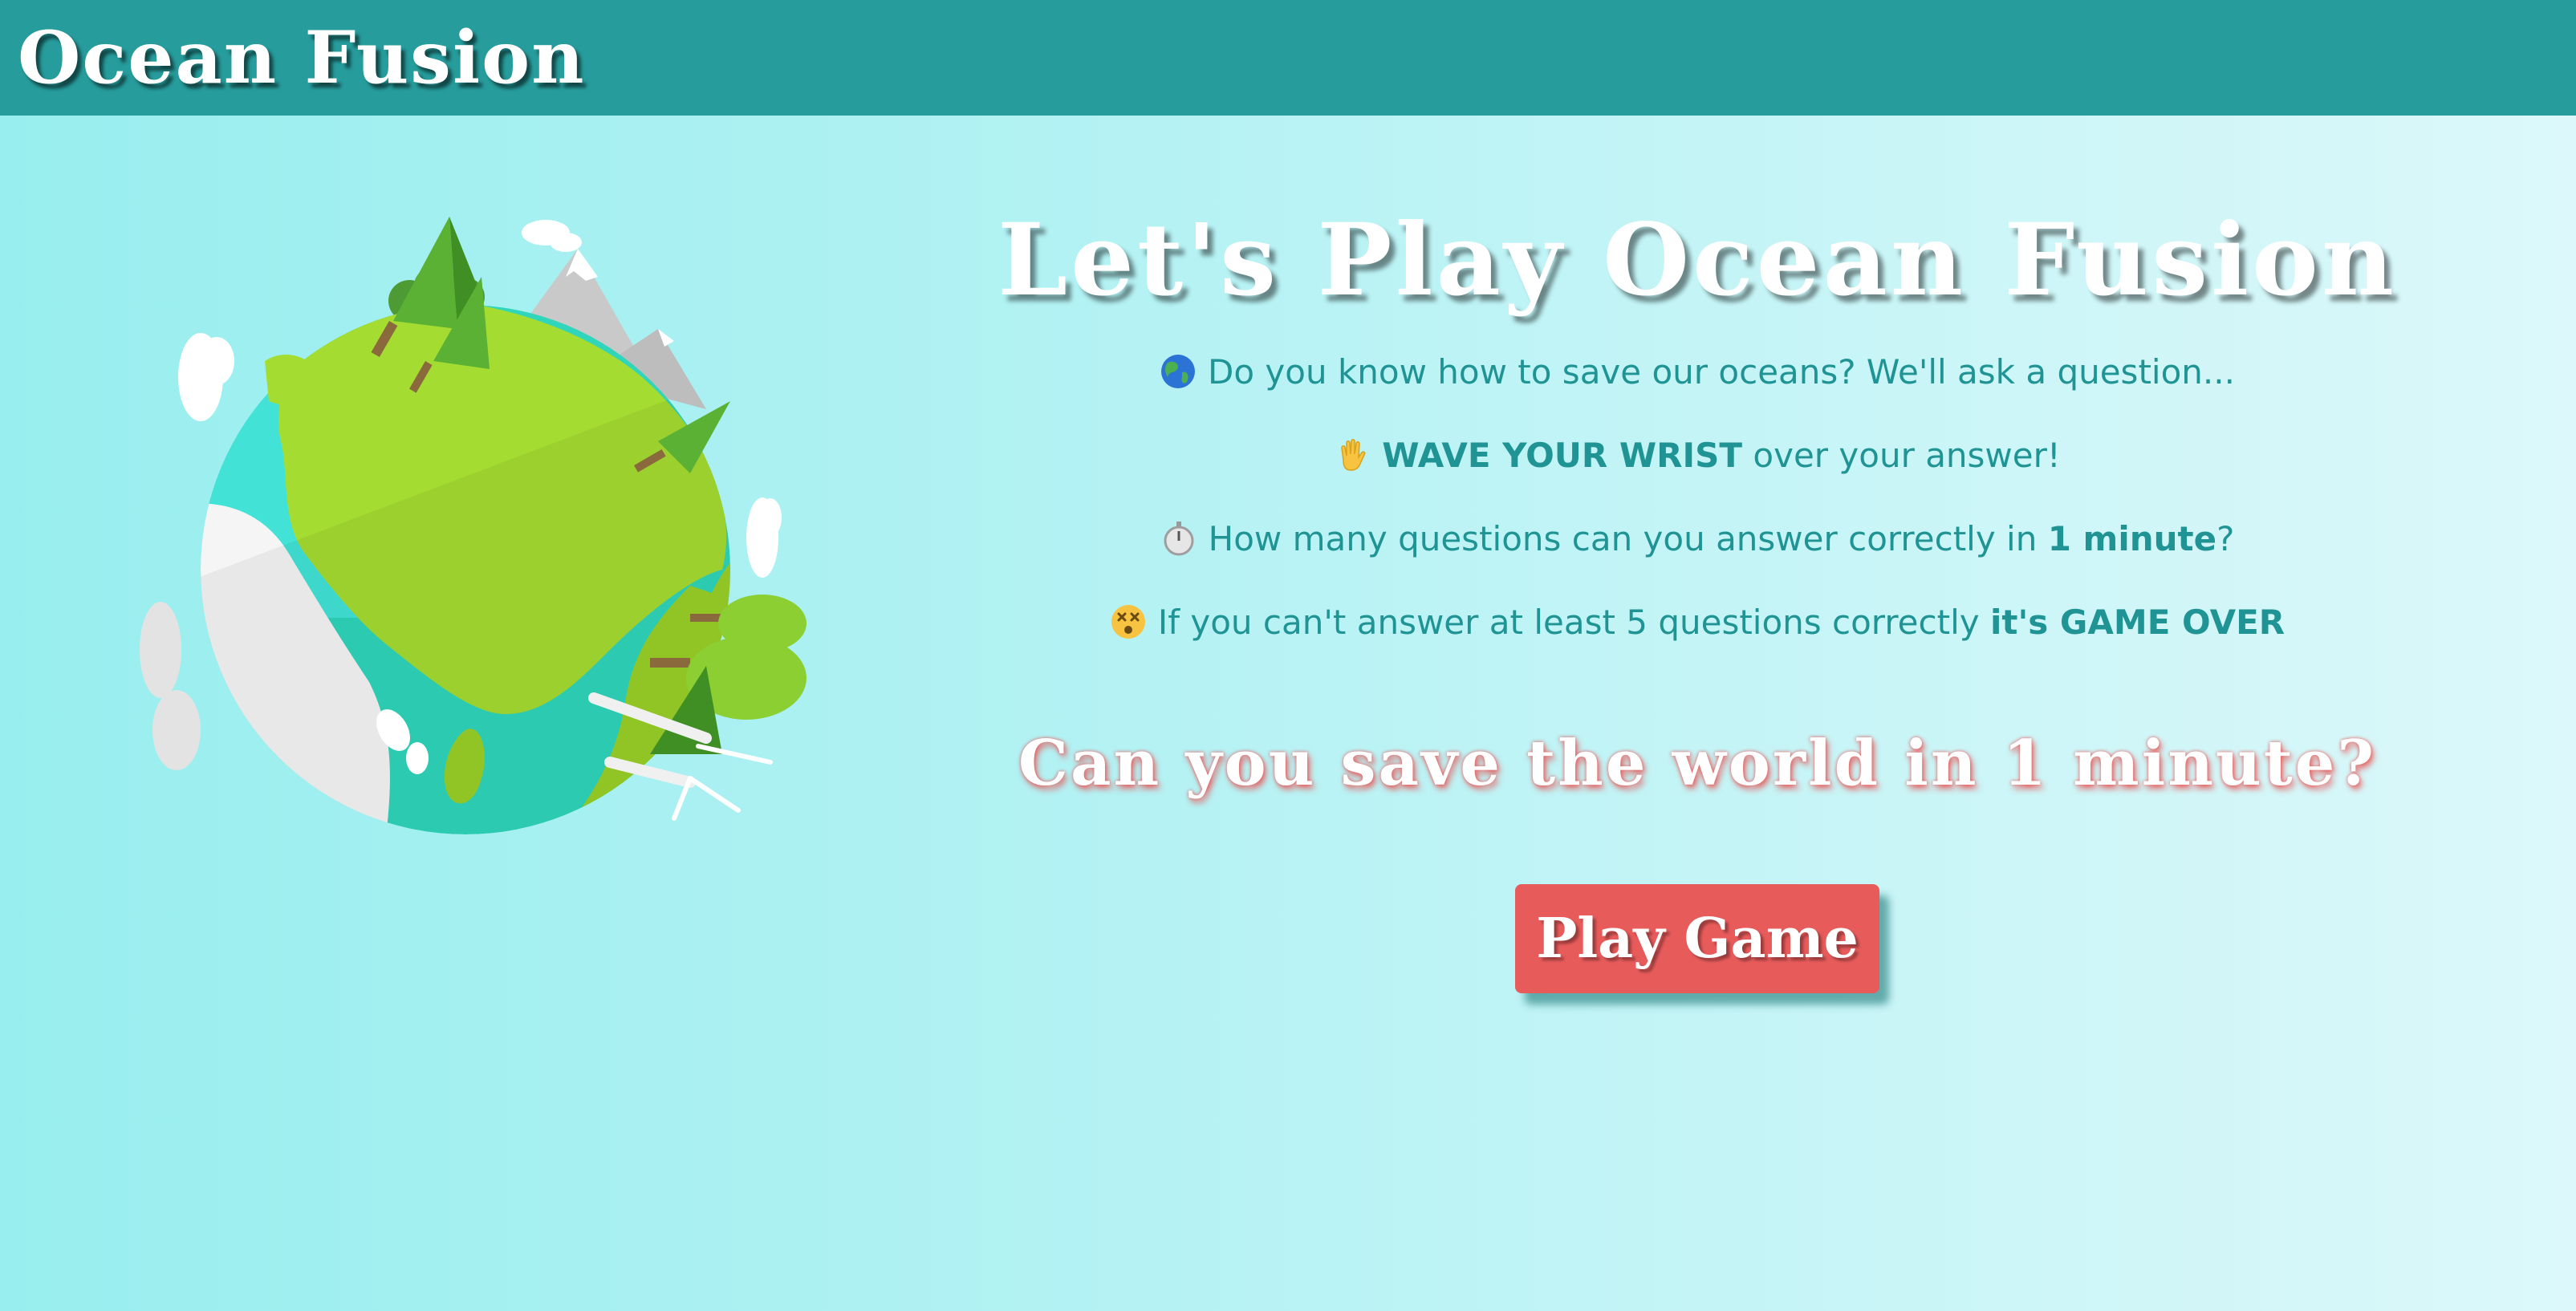  What do you see at coordinates (1352, 454) in the screenshot?
I see `waving-hand-icon` at bounding box center [1352, 454].